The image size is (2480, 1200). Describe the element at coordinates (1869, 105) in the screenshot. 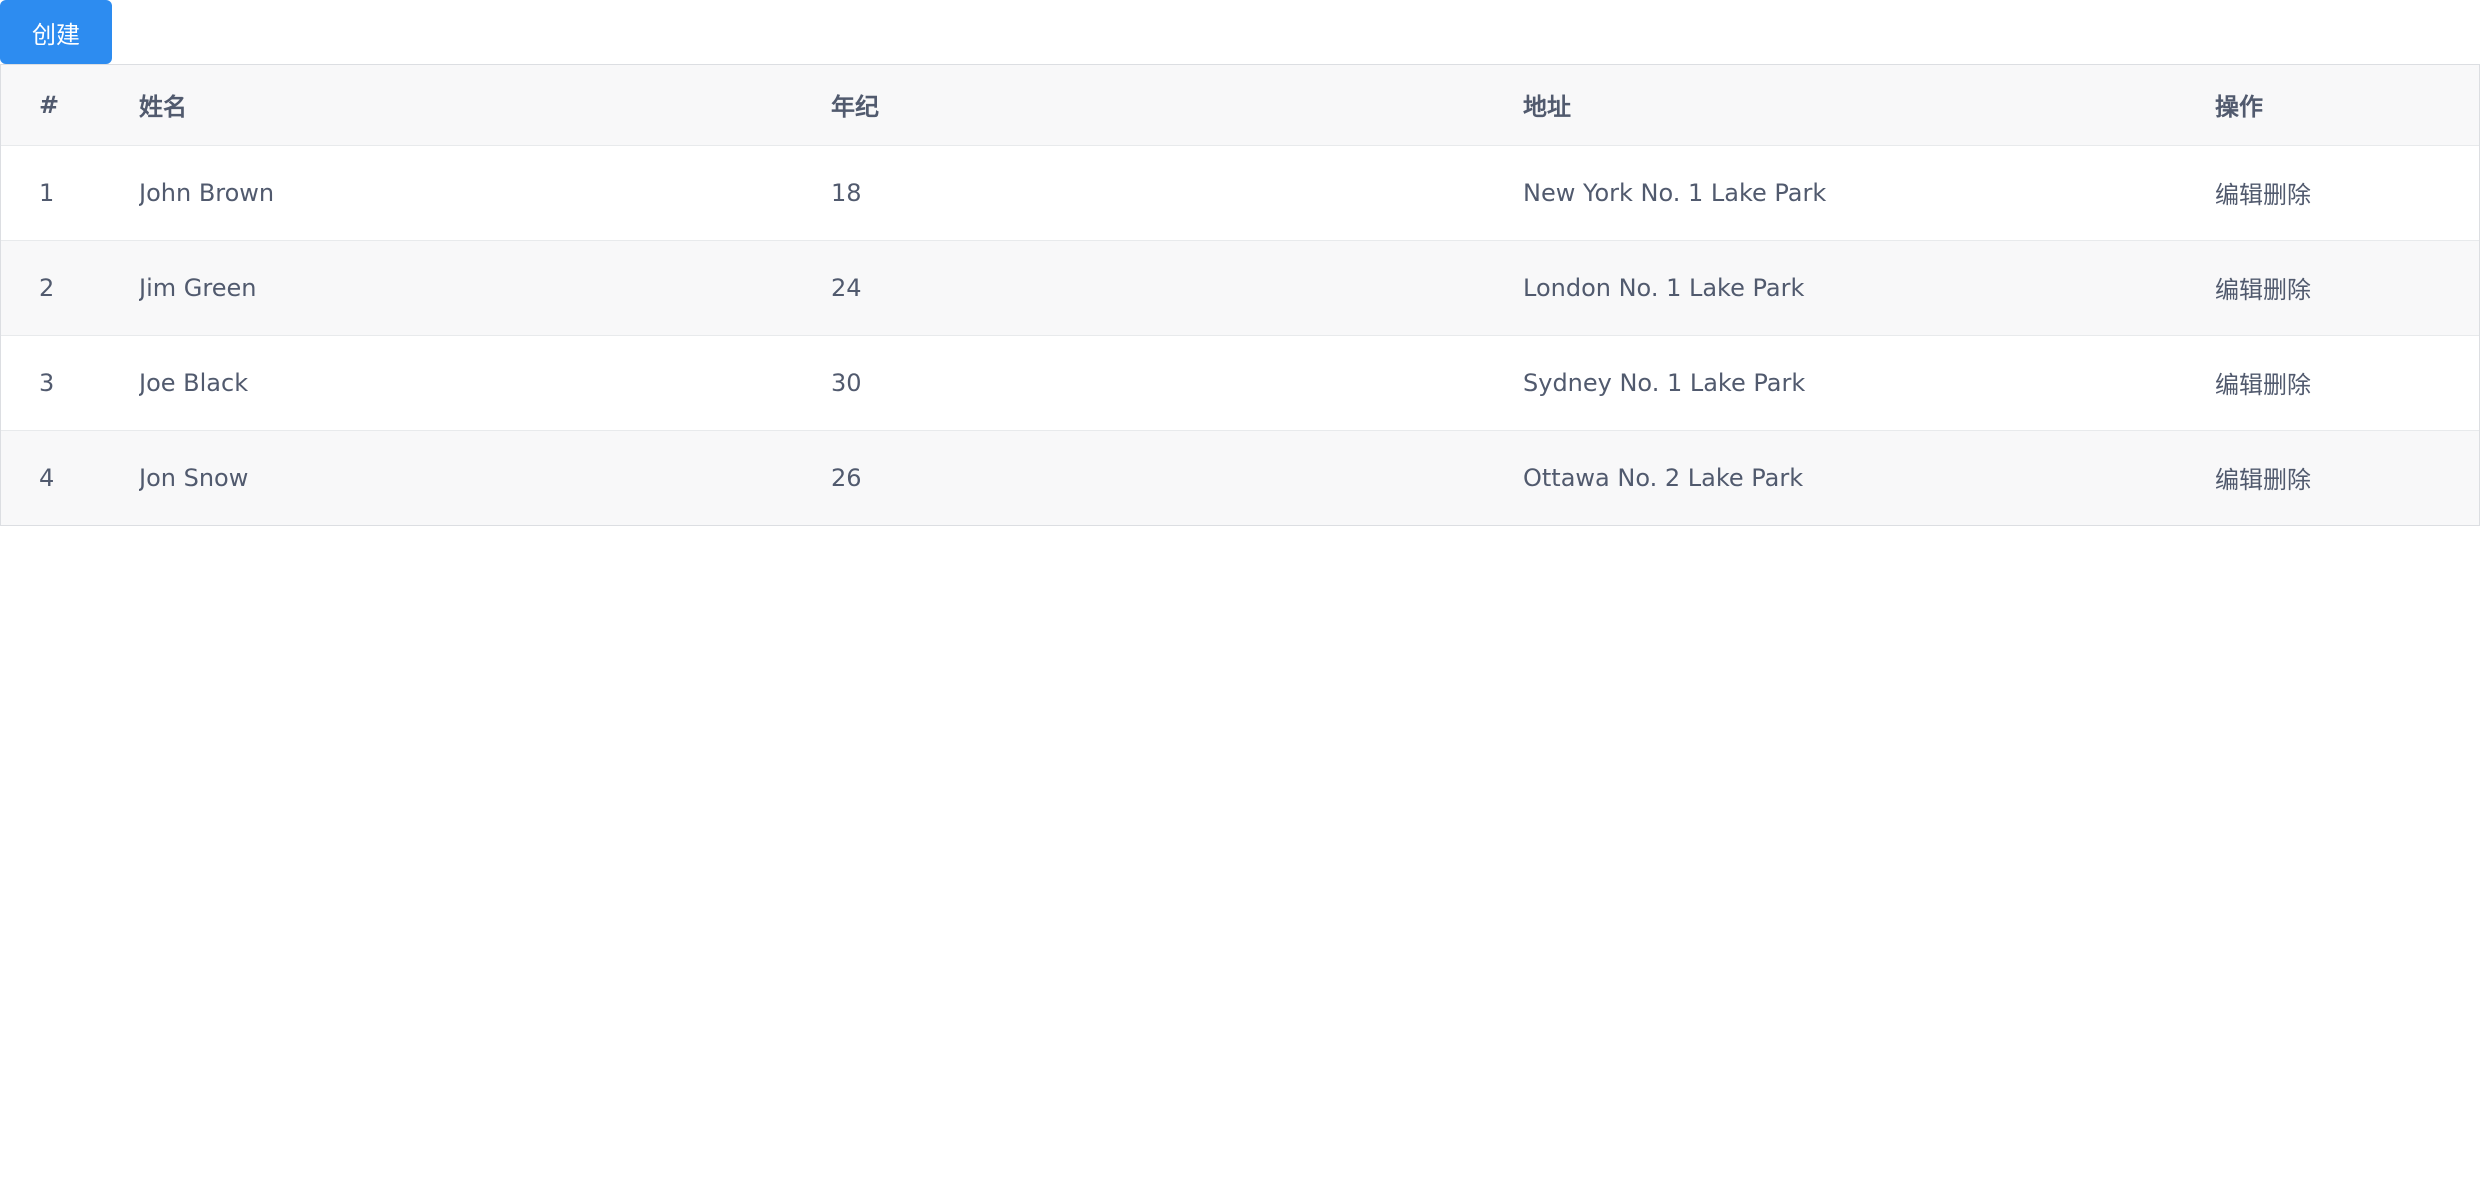

I see `column-header-address: 地址` at that location.